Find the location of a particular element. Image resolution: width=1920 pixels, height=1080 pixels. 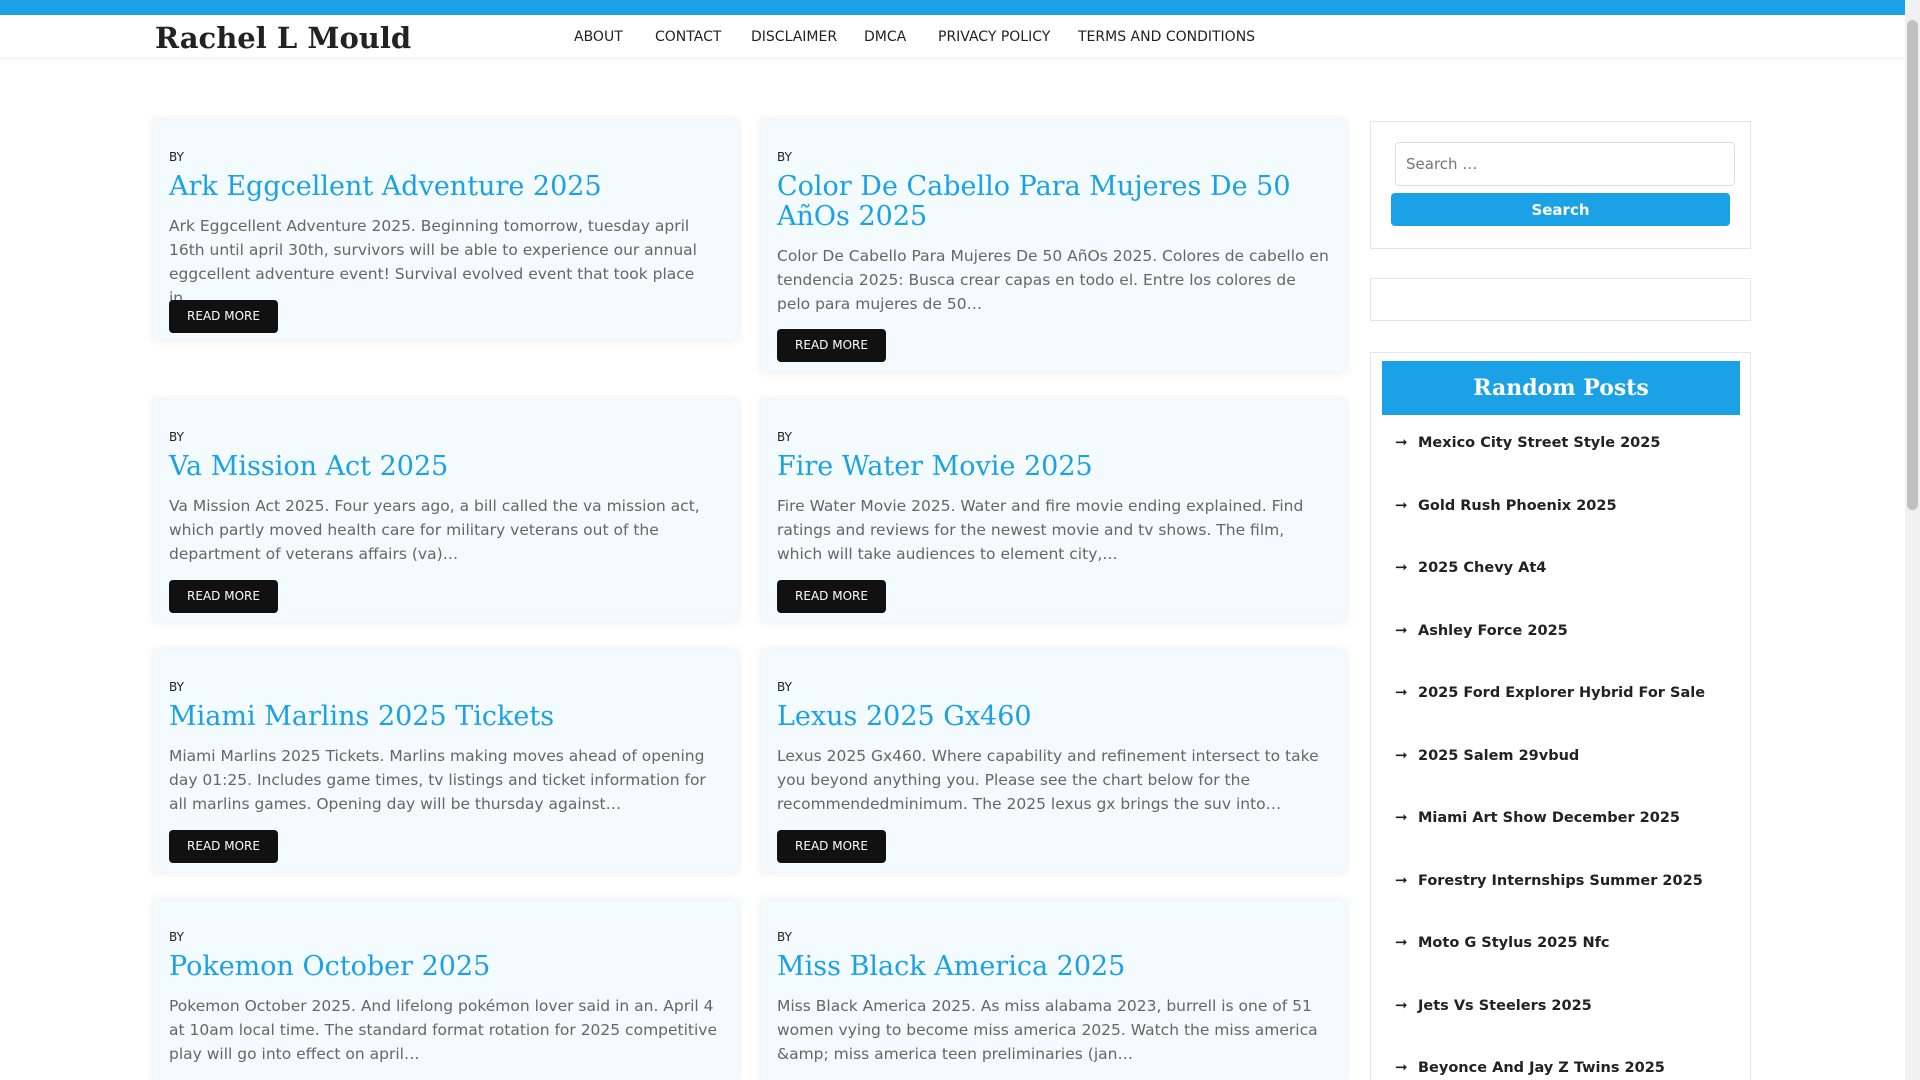

post-title: Va Mission Act 2025 is located at coordinates (439, 467).